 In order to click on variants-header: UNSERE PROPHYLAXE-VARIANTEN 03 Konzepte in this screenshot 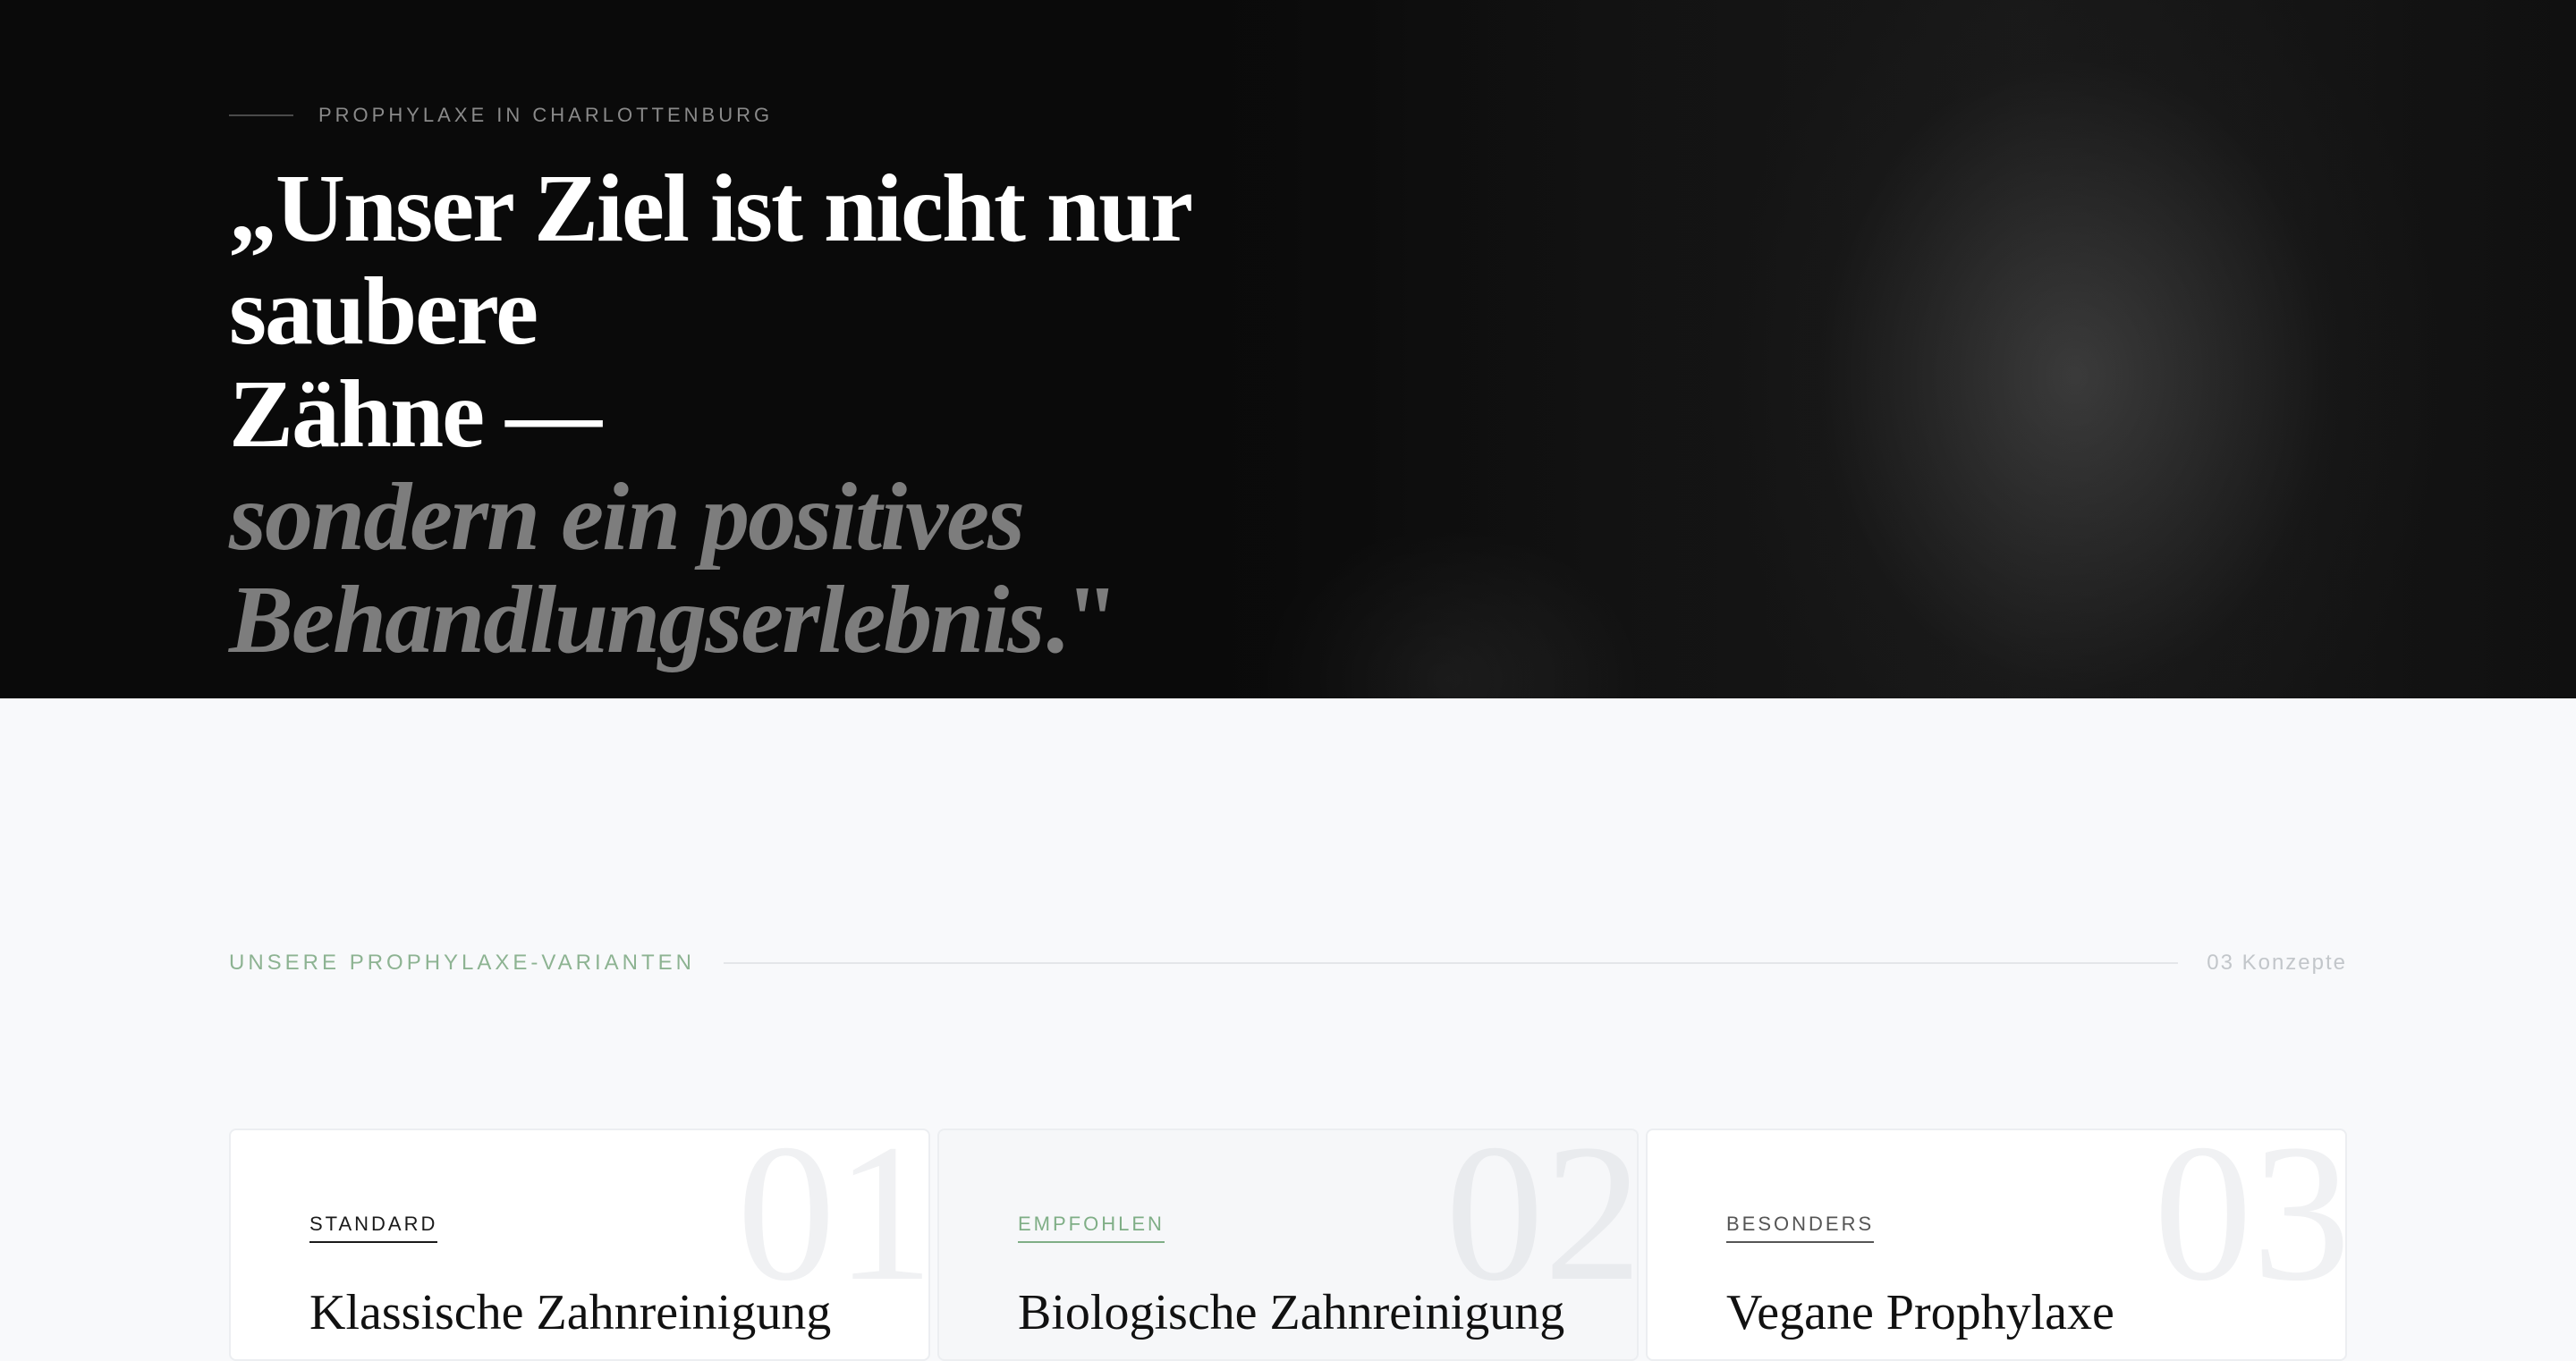, I will do `click(1288, 963)`.